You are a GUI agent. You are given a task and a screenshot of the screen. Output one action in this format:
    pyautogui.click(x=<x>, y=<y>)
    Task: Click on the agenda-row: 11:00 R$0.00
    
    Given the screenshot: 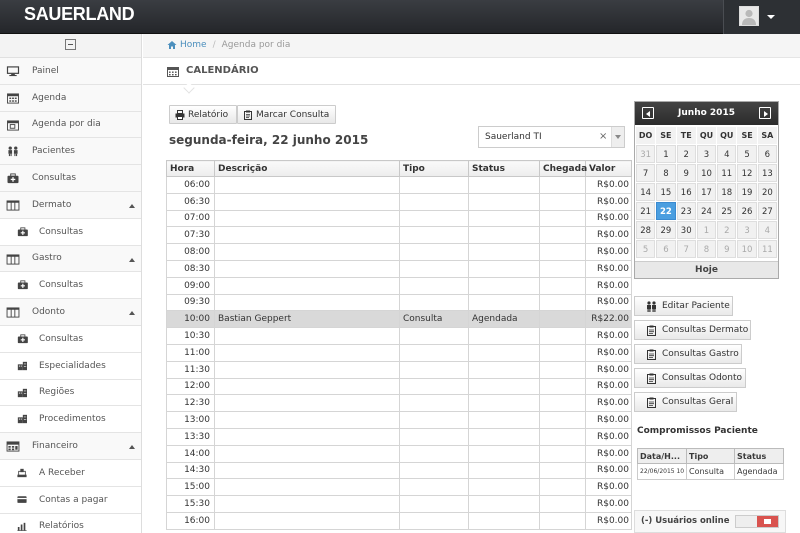 What is the action you would take?
    pyautogui.click(x=399, y=352)
    